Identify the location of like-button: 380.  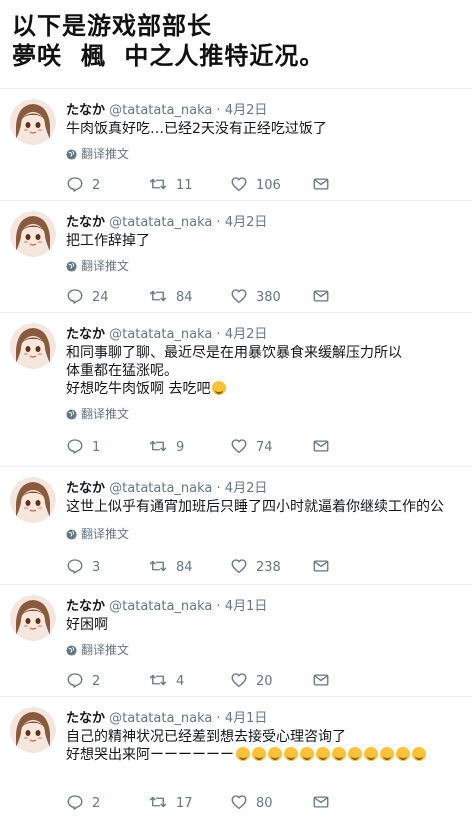
(255, 297).